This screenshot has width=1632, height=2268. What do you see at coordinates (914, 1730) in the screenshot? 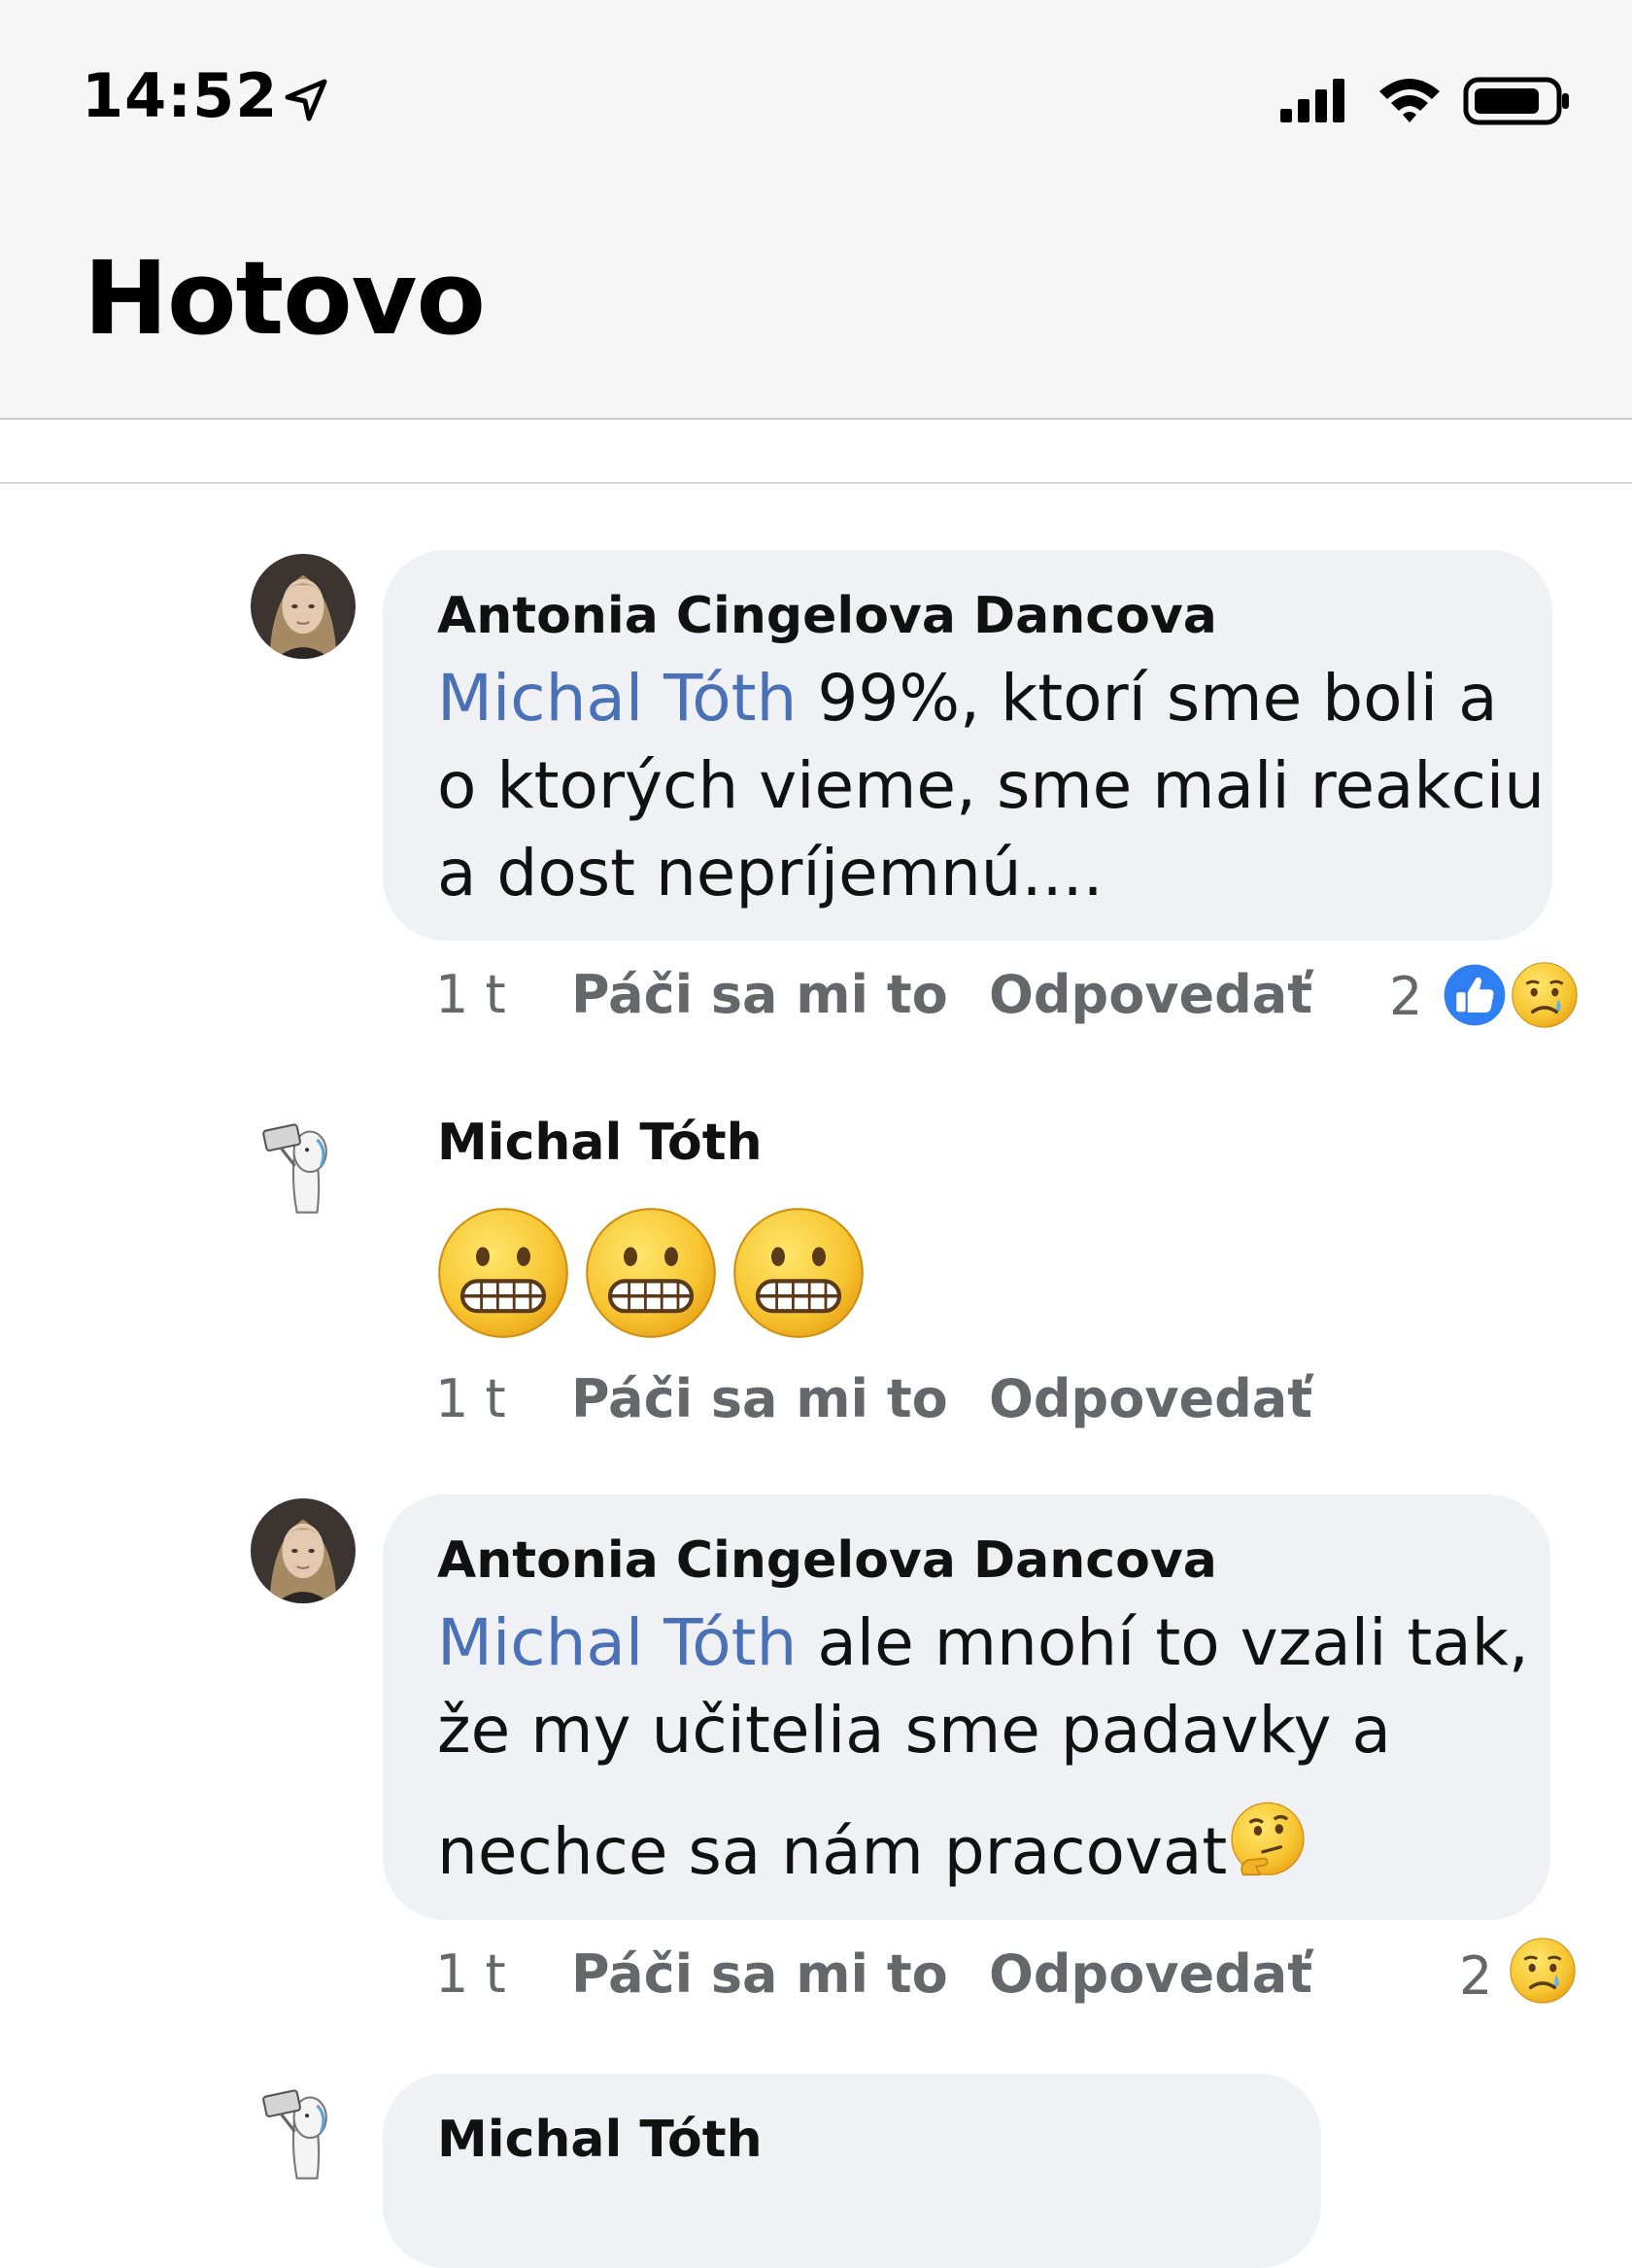
I see `comment-text-line: že my učitelia sme padavky a` at bounding box center [914, 1730].